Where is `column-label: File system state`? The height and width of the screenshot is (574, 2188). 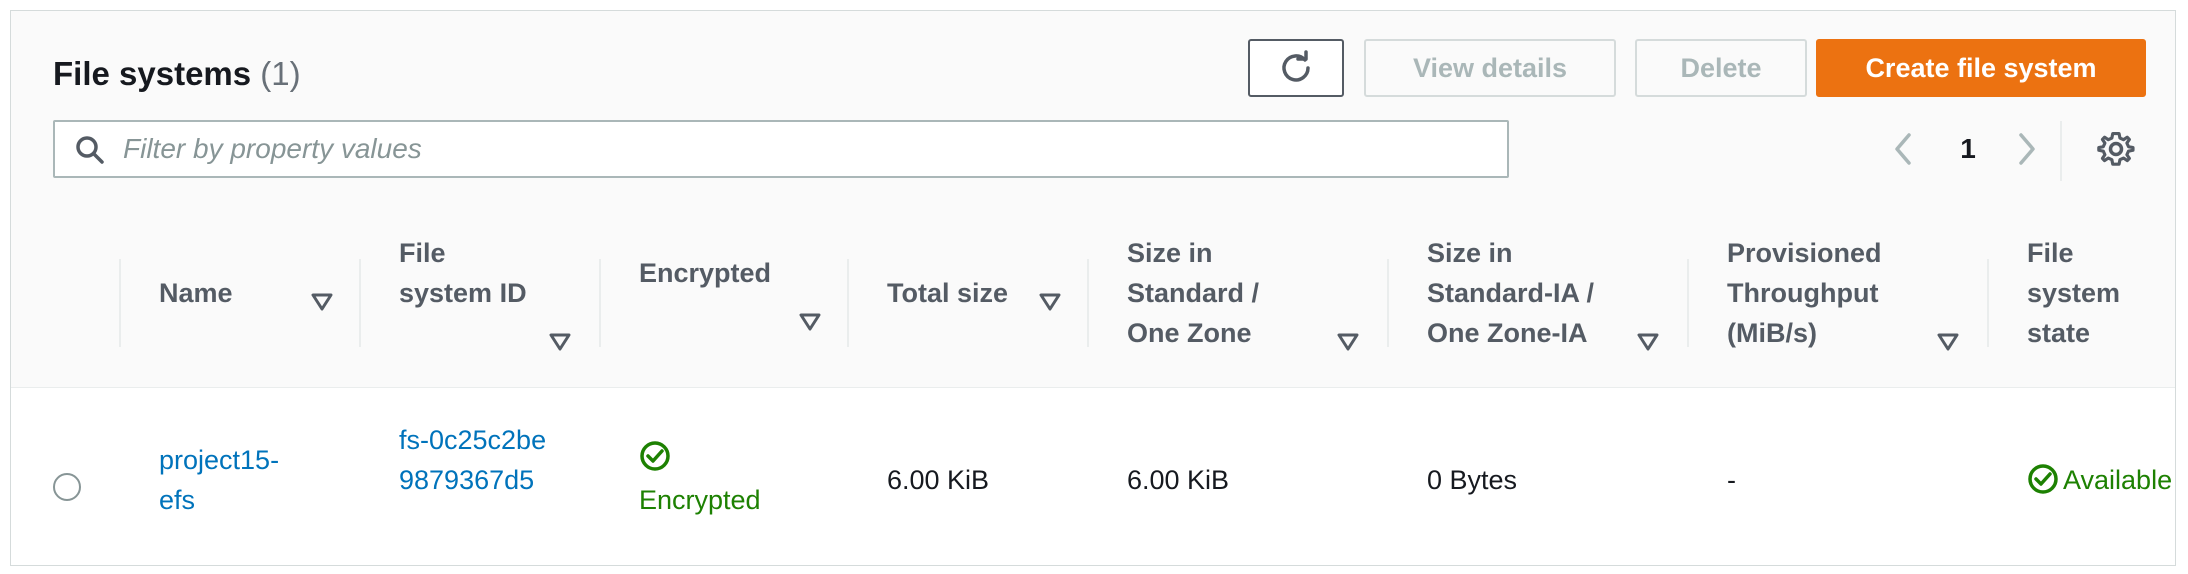
column-label: File system state is located at coordinates (2074, 293).